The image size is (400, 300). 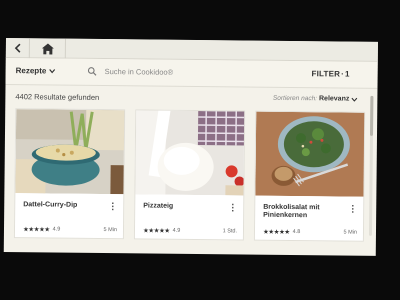 I want to click on sort-prefix: Sortieren nach:, so click(x=295, y=98).